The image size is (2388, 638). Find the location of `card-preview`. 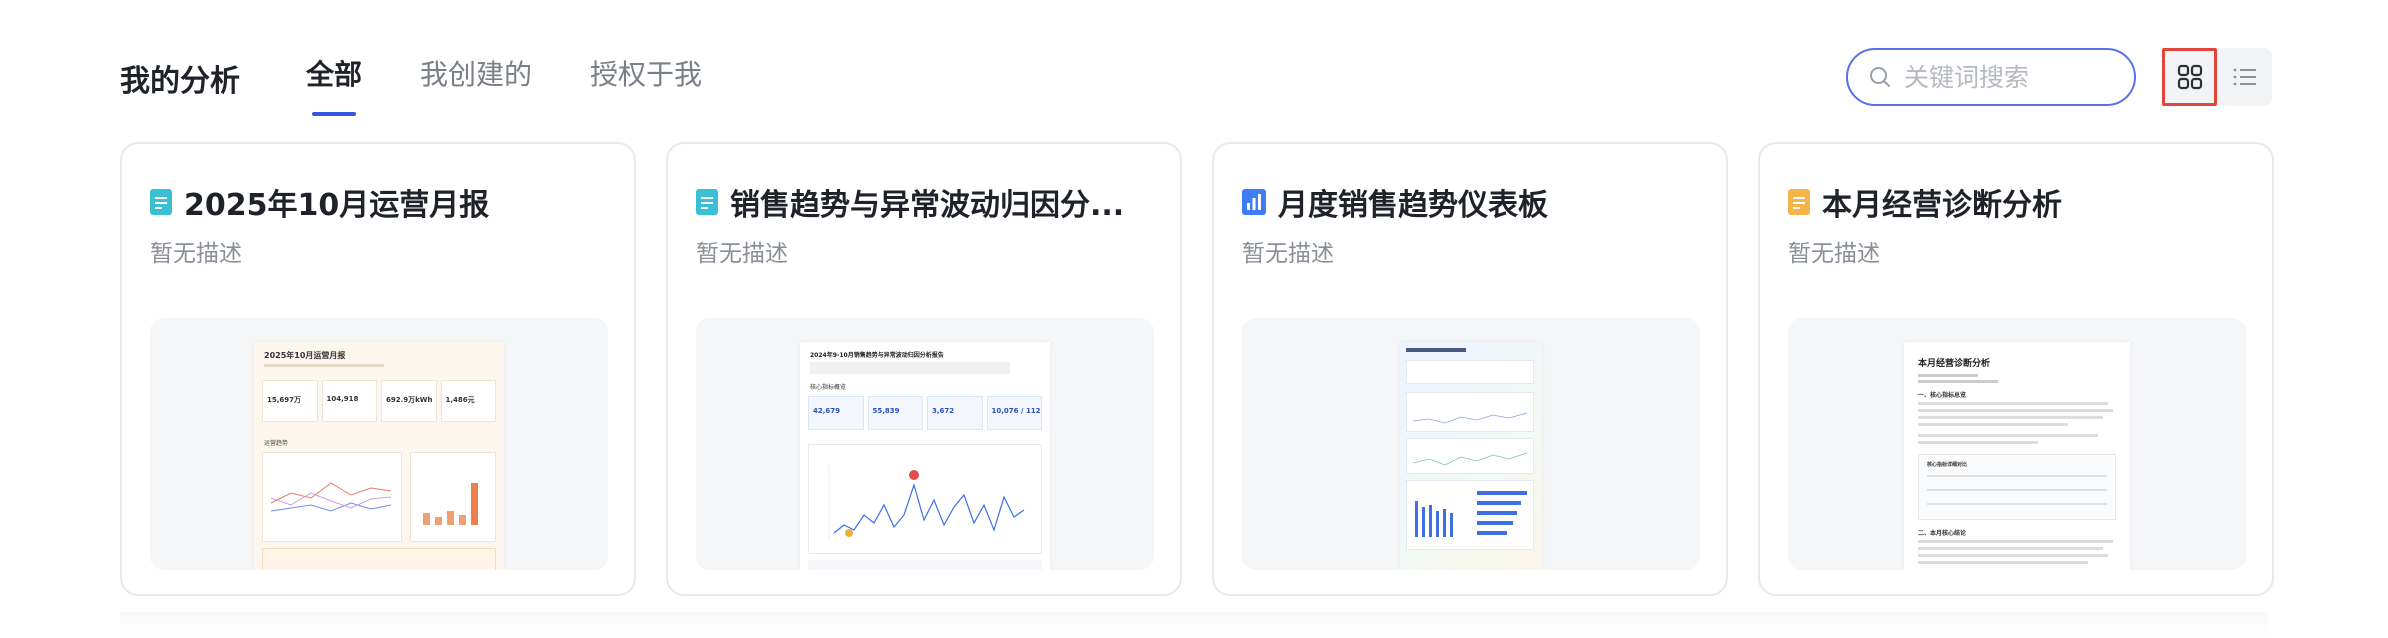

card-preview is located at coordinates (1471, 444).